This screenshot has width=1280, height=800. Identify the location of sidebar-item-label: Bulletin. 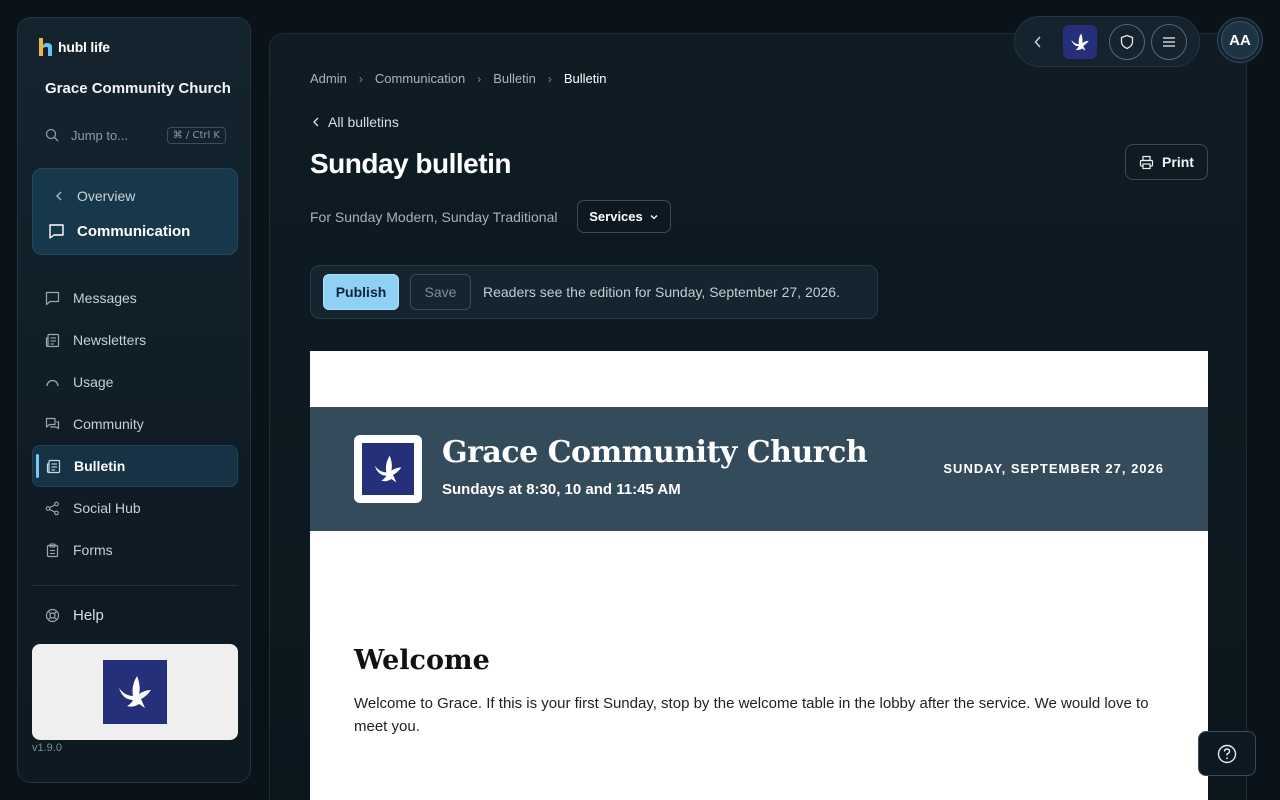
(100, 466).